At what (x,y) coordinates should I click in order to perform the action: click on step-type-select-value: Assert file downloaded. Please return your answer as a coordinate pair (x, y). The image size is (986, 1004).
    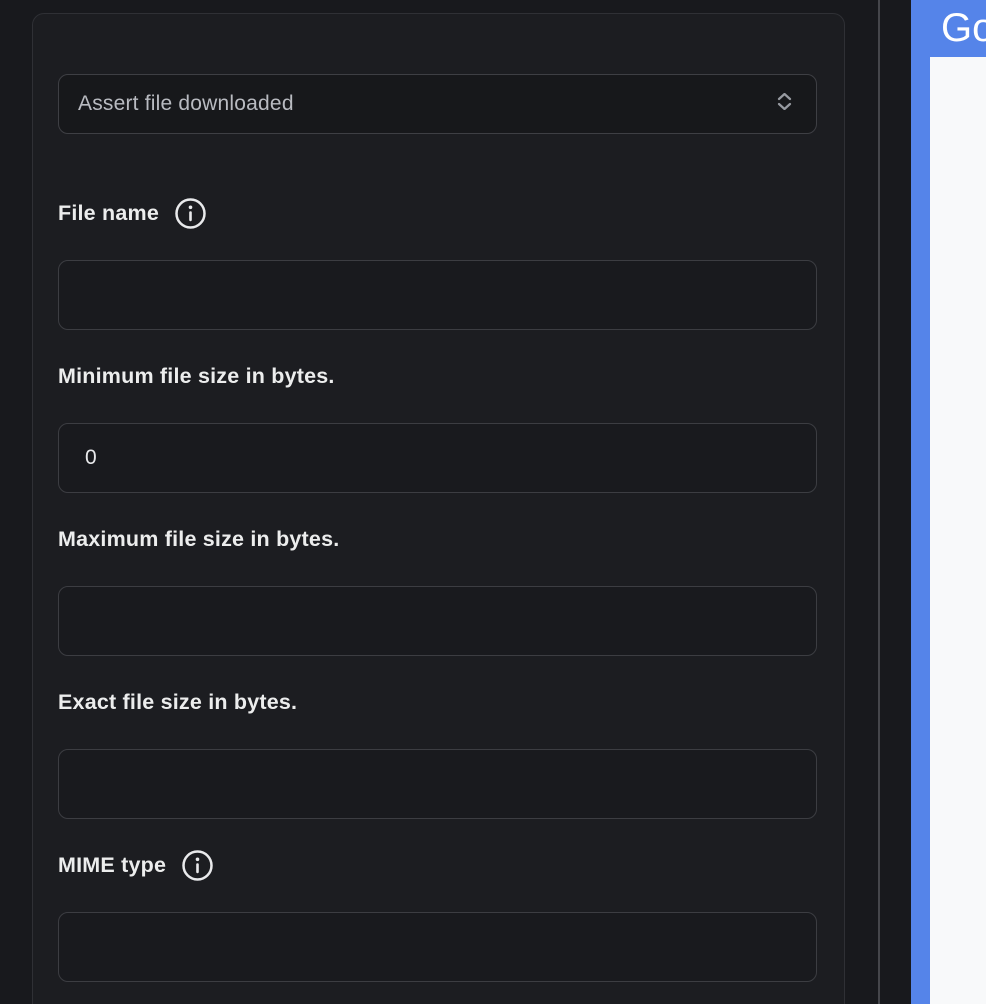
    Looking at the image, I should click on (186, 103).